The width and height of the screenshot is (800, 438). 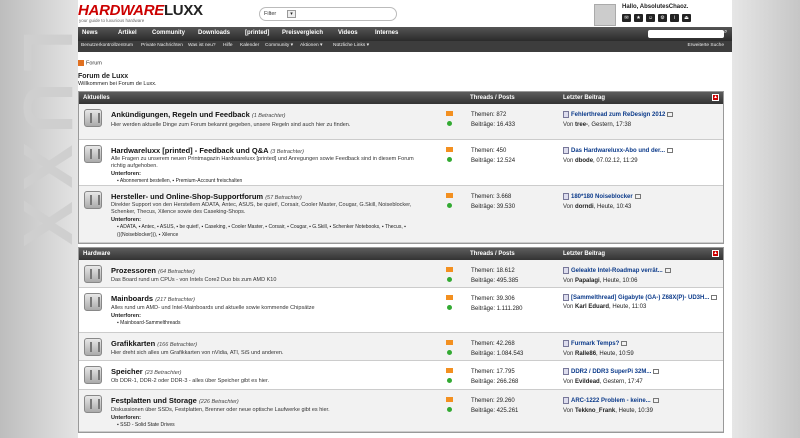 I want to click on last-post-user: tree-, so click(x=581, y=125).